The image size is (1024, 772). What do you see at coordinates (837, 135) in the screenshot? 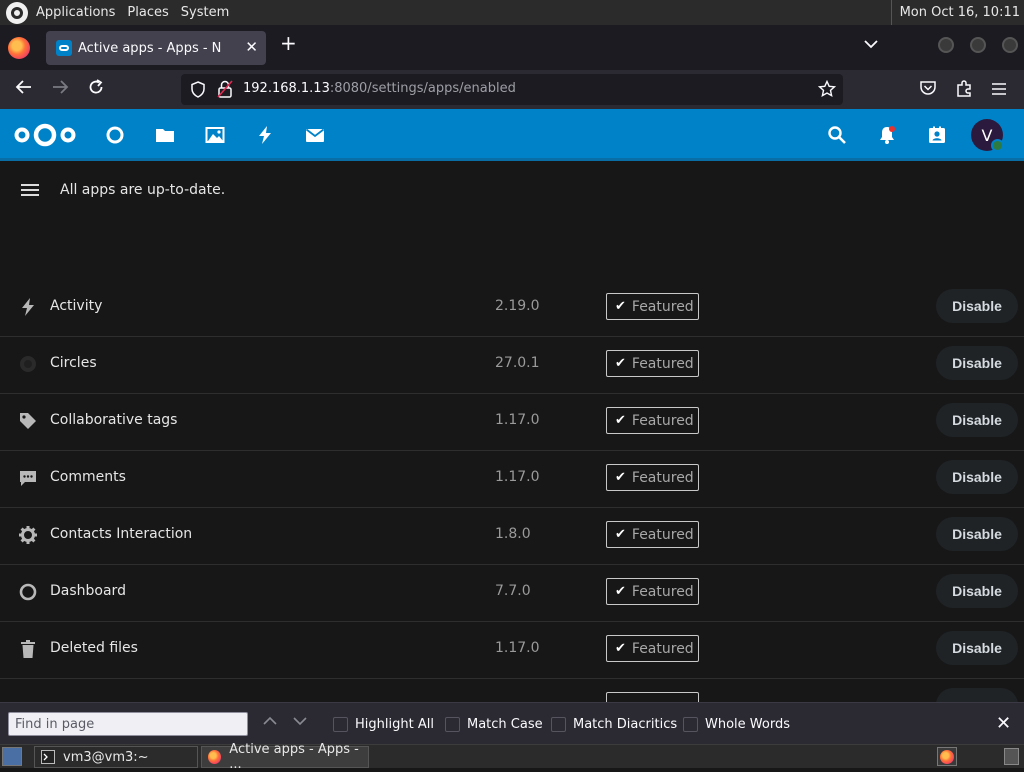
I see `search-icon` at bounding box center [837, 135].